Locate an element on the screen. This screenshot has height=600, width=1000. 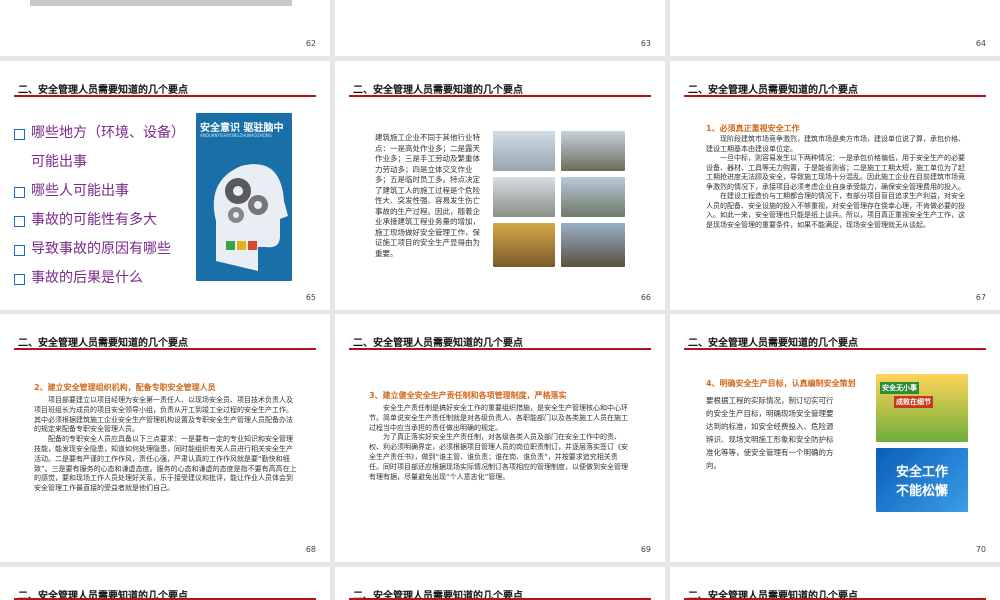
page-number: 63 is located at coordinates (645, 43).